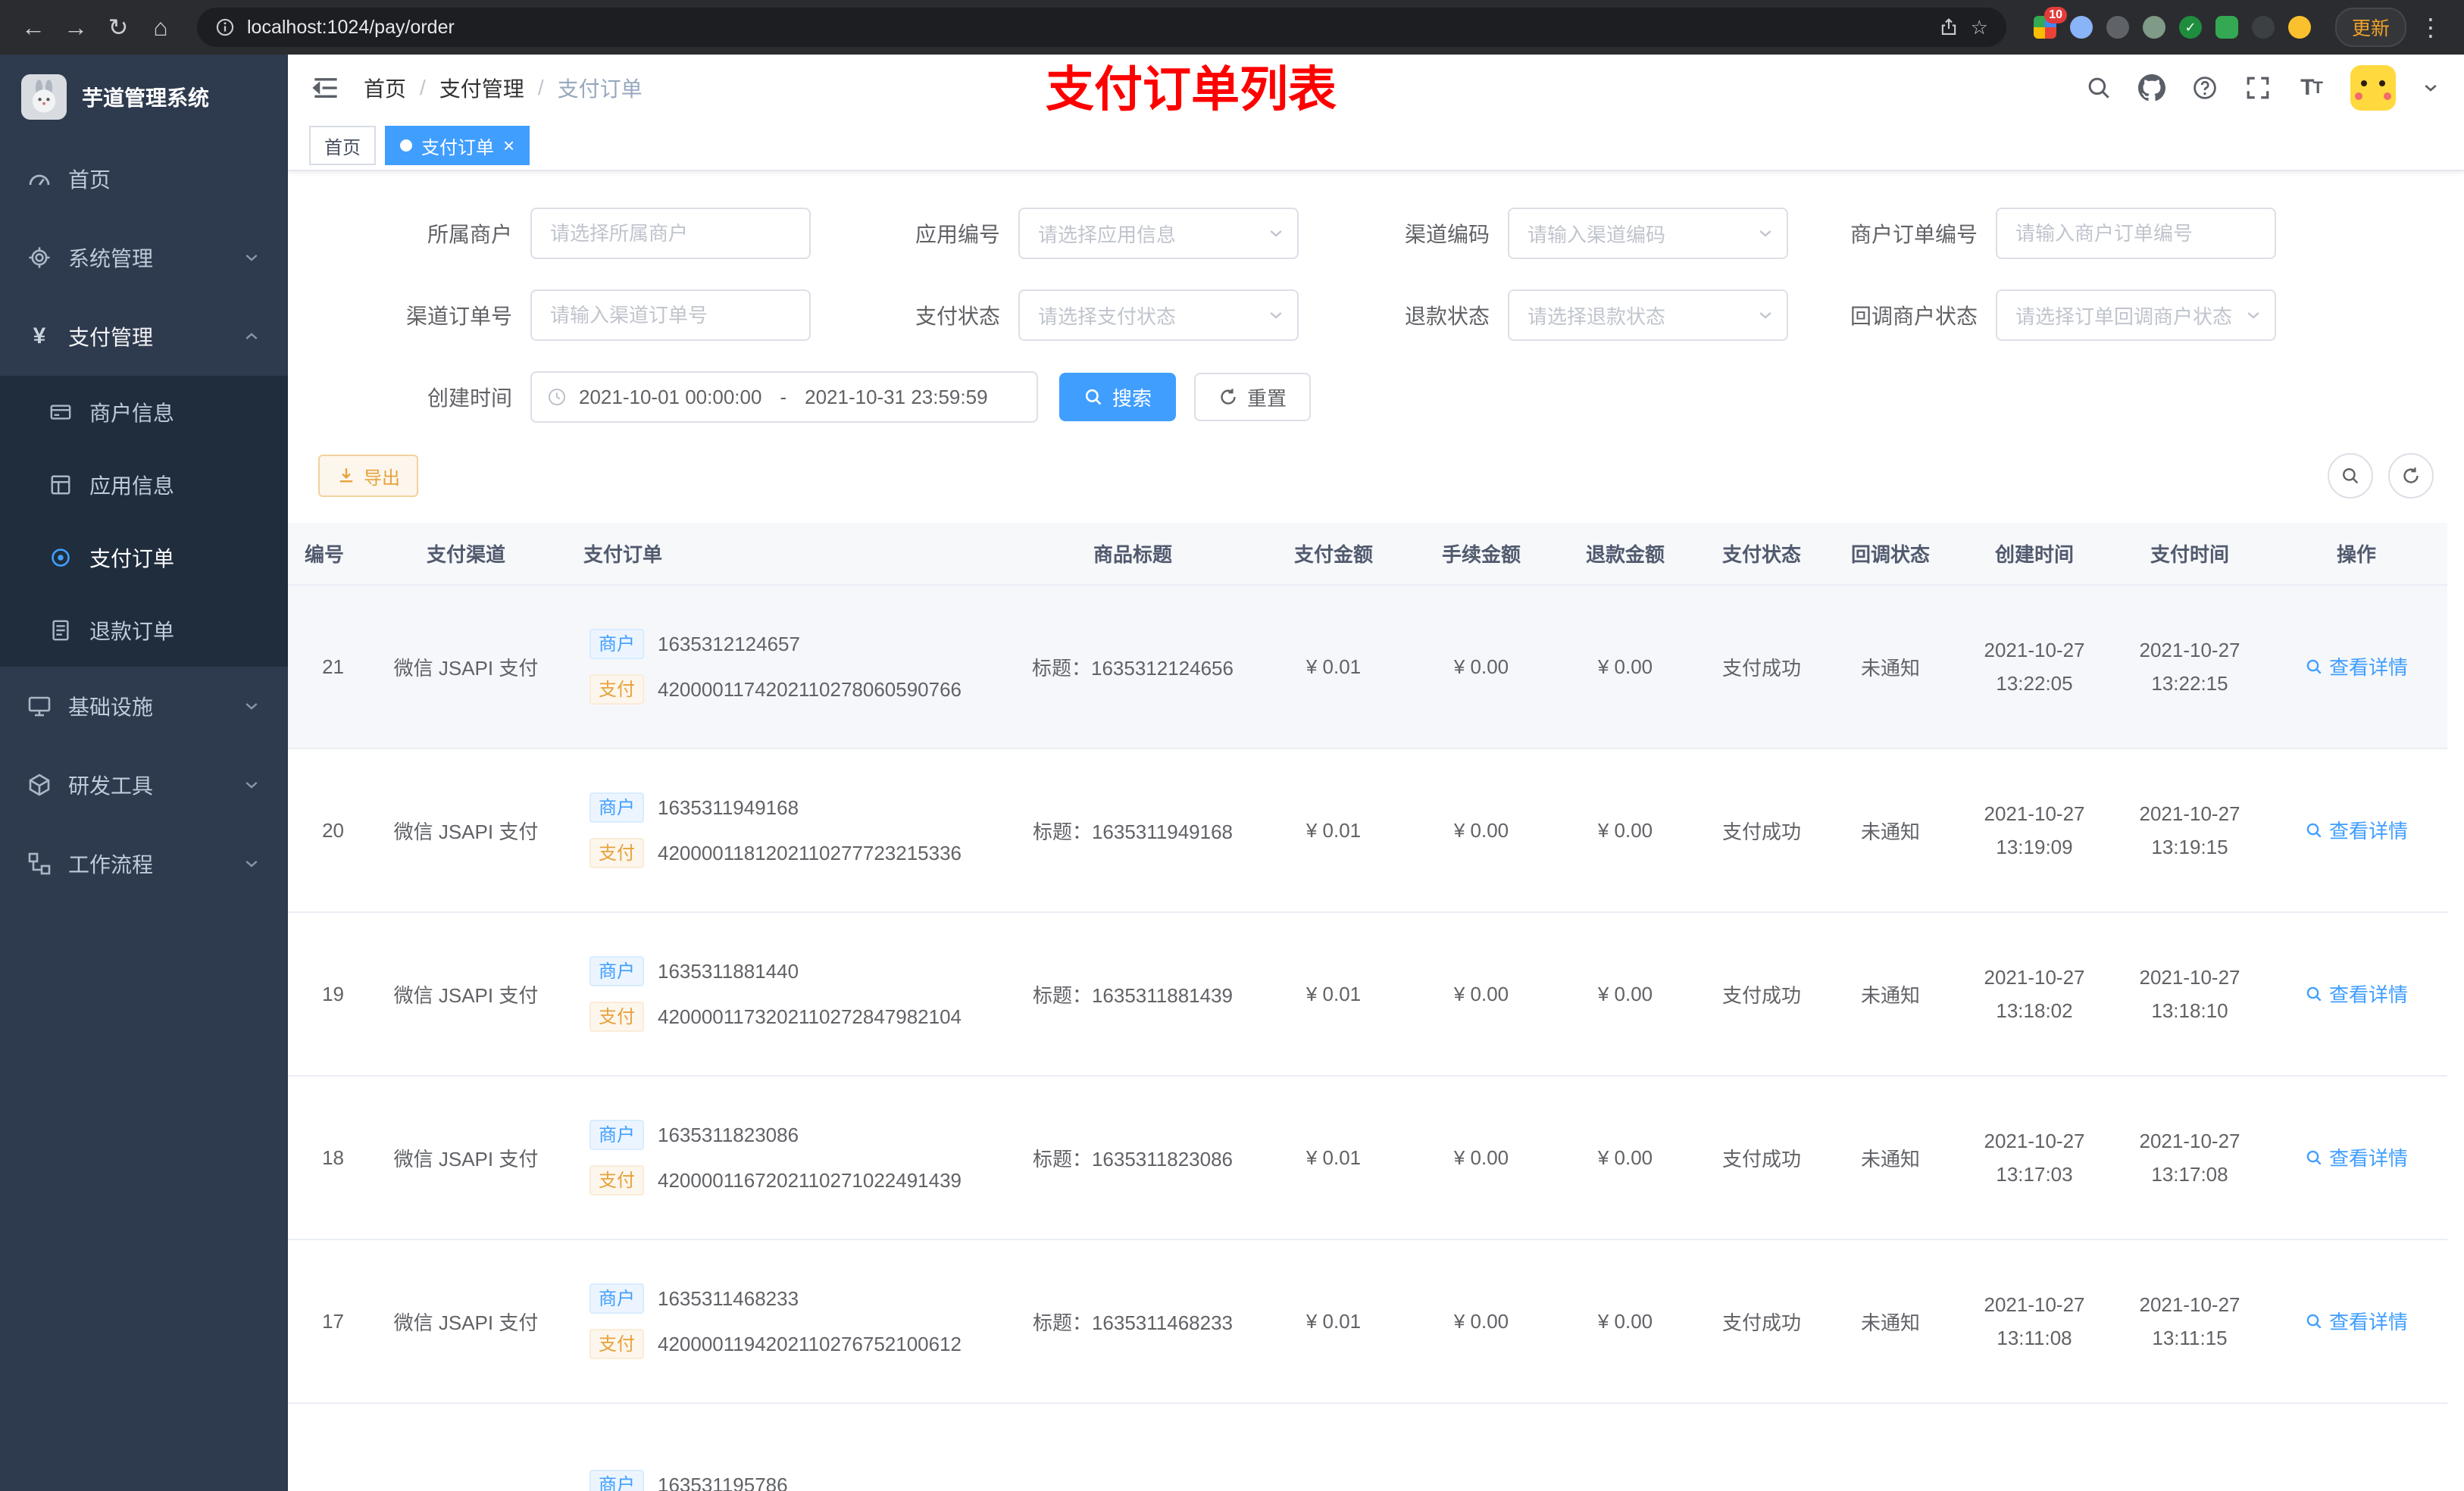 The image size is (2464, 1491). I want to click on channel-order-no: 4200001167202110271022491439, so click(810, 1180).